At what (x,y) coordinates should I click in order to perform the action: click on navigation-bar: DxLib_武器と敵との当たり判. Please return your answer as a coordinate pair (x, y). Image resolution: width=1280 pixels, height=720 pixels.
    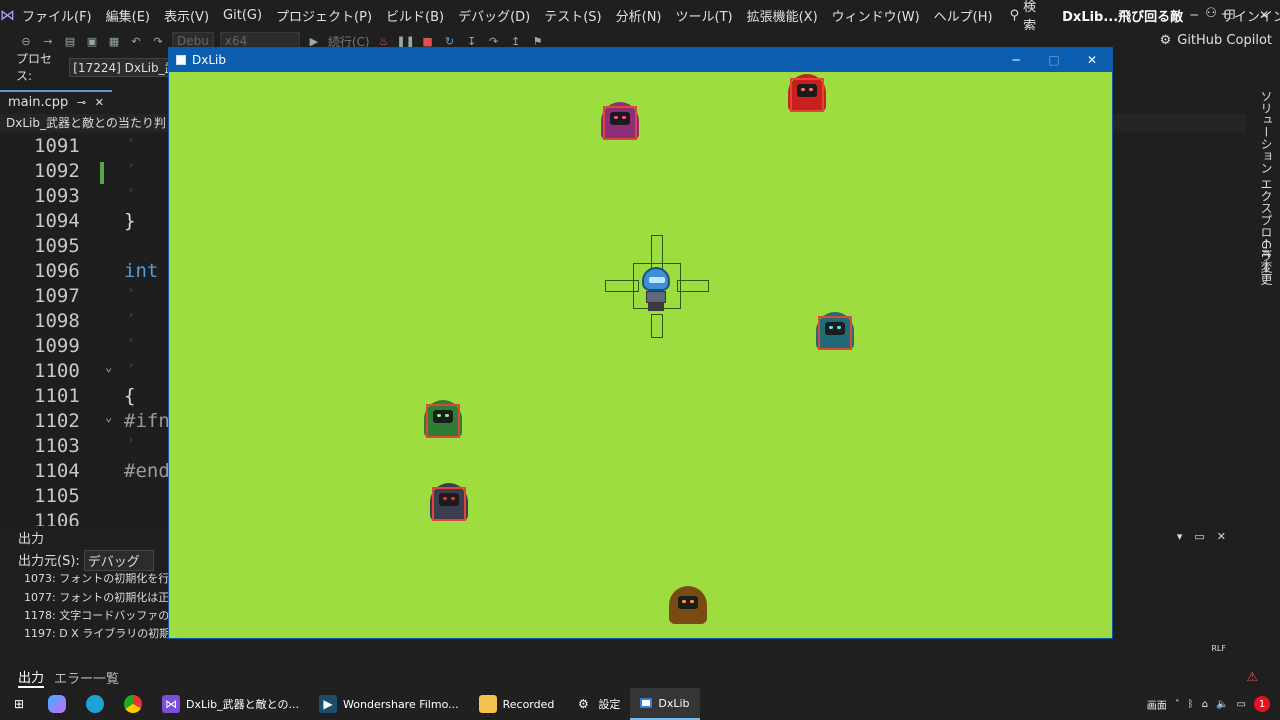
    Looking at the image, I should click on (85, 123).